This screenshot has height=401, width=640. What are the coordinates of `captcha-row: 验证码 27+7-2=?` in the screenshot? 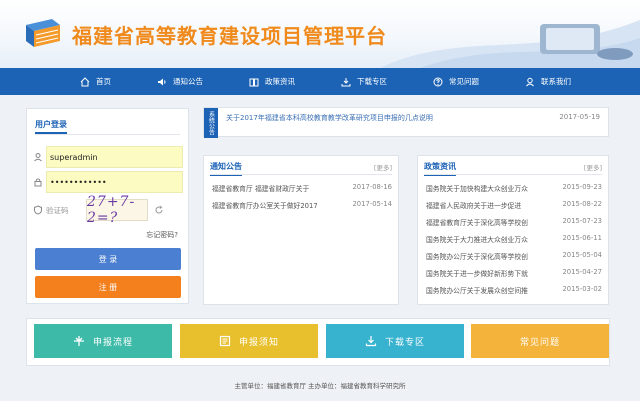 It's located at (108, 210).